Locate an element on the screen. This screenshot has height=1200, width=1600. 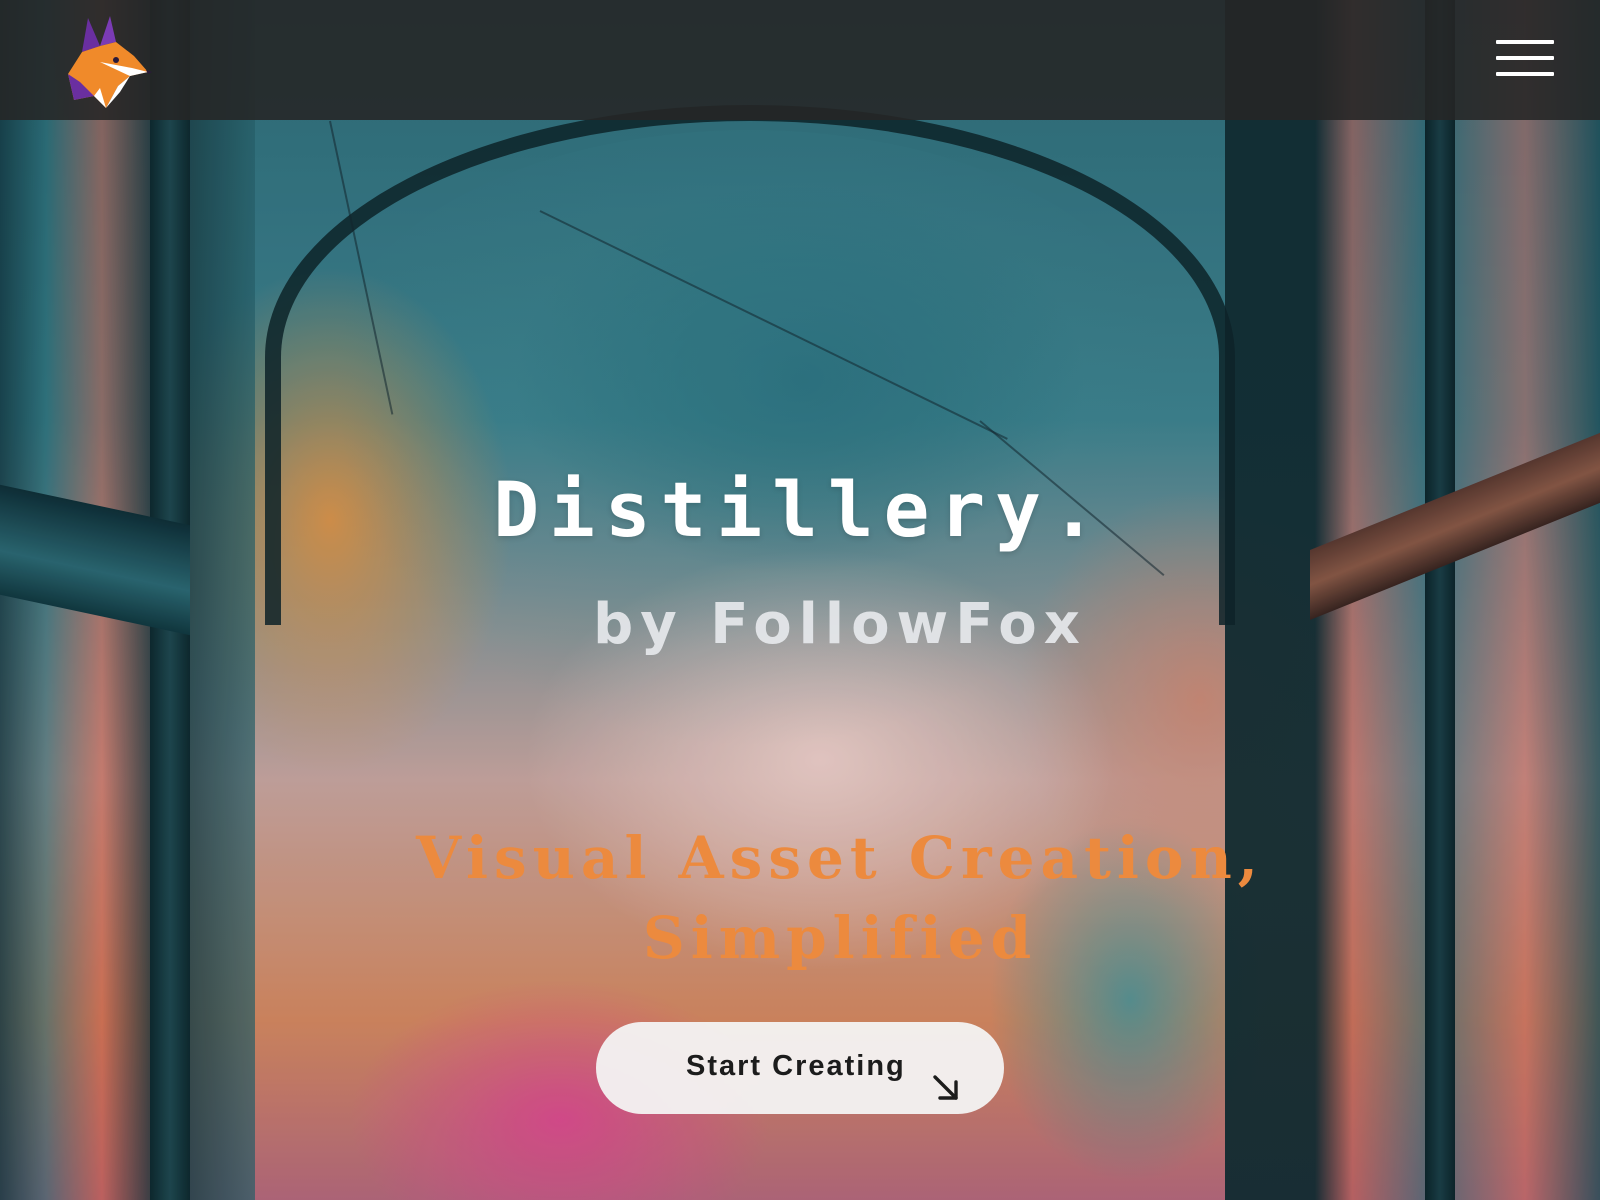
hero-byline: by FollowFox is located at coordinates (840, 624).